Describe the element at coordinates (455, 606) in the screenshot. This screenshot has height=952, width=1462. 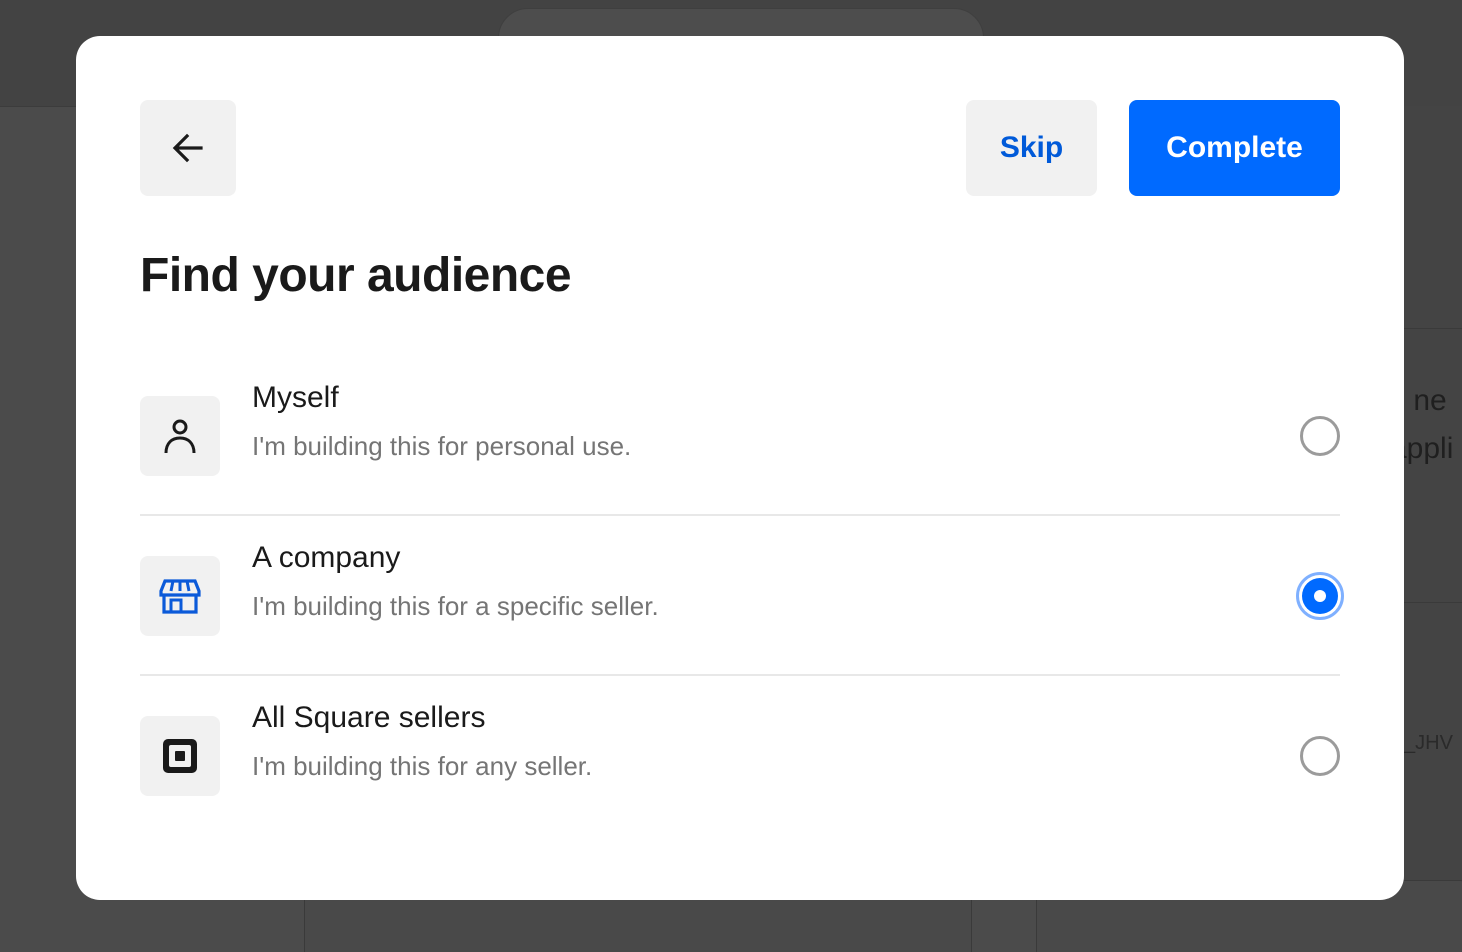
I see `option-description: I'm building this for a specific seller.` at that location.